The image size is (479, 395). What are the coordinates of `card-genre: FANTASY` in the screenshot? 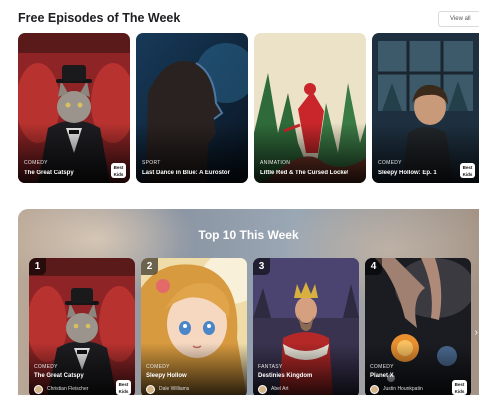 It's located at (270, 367).